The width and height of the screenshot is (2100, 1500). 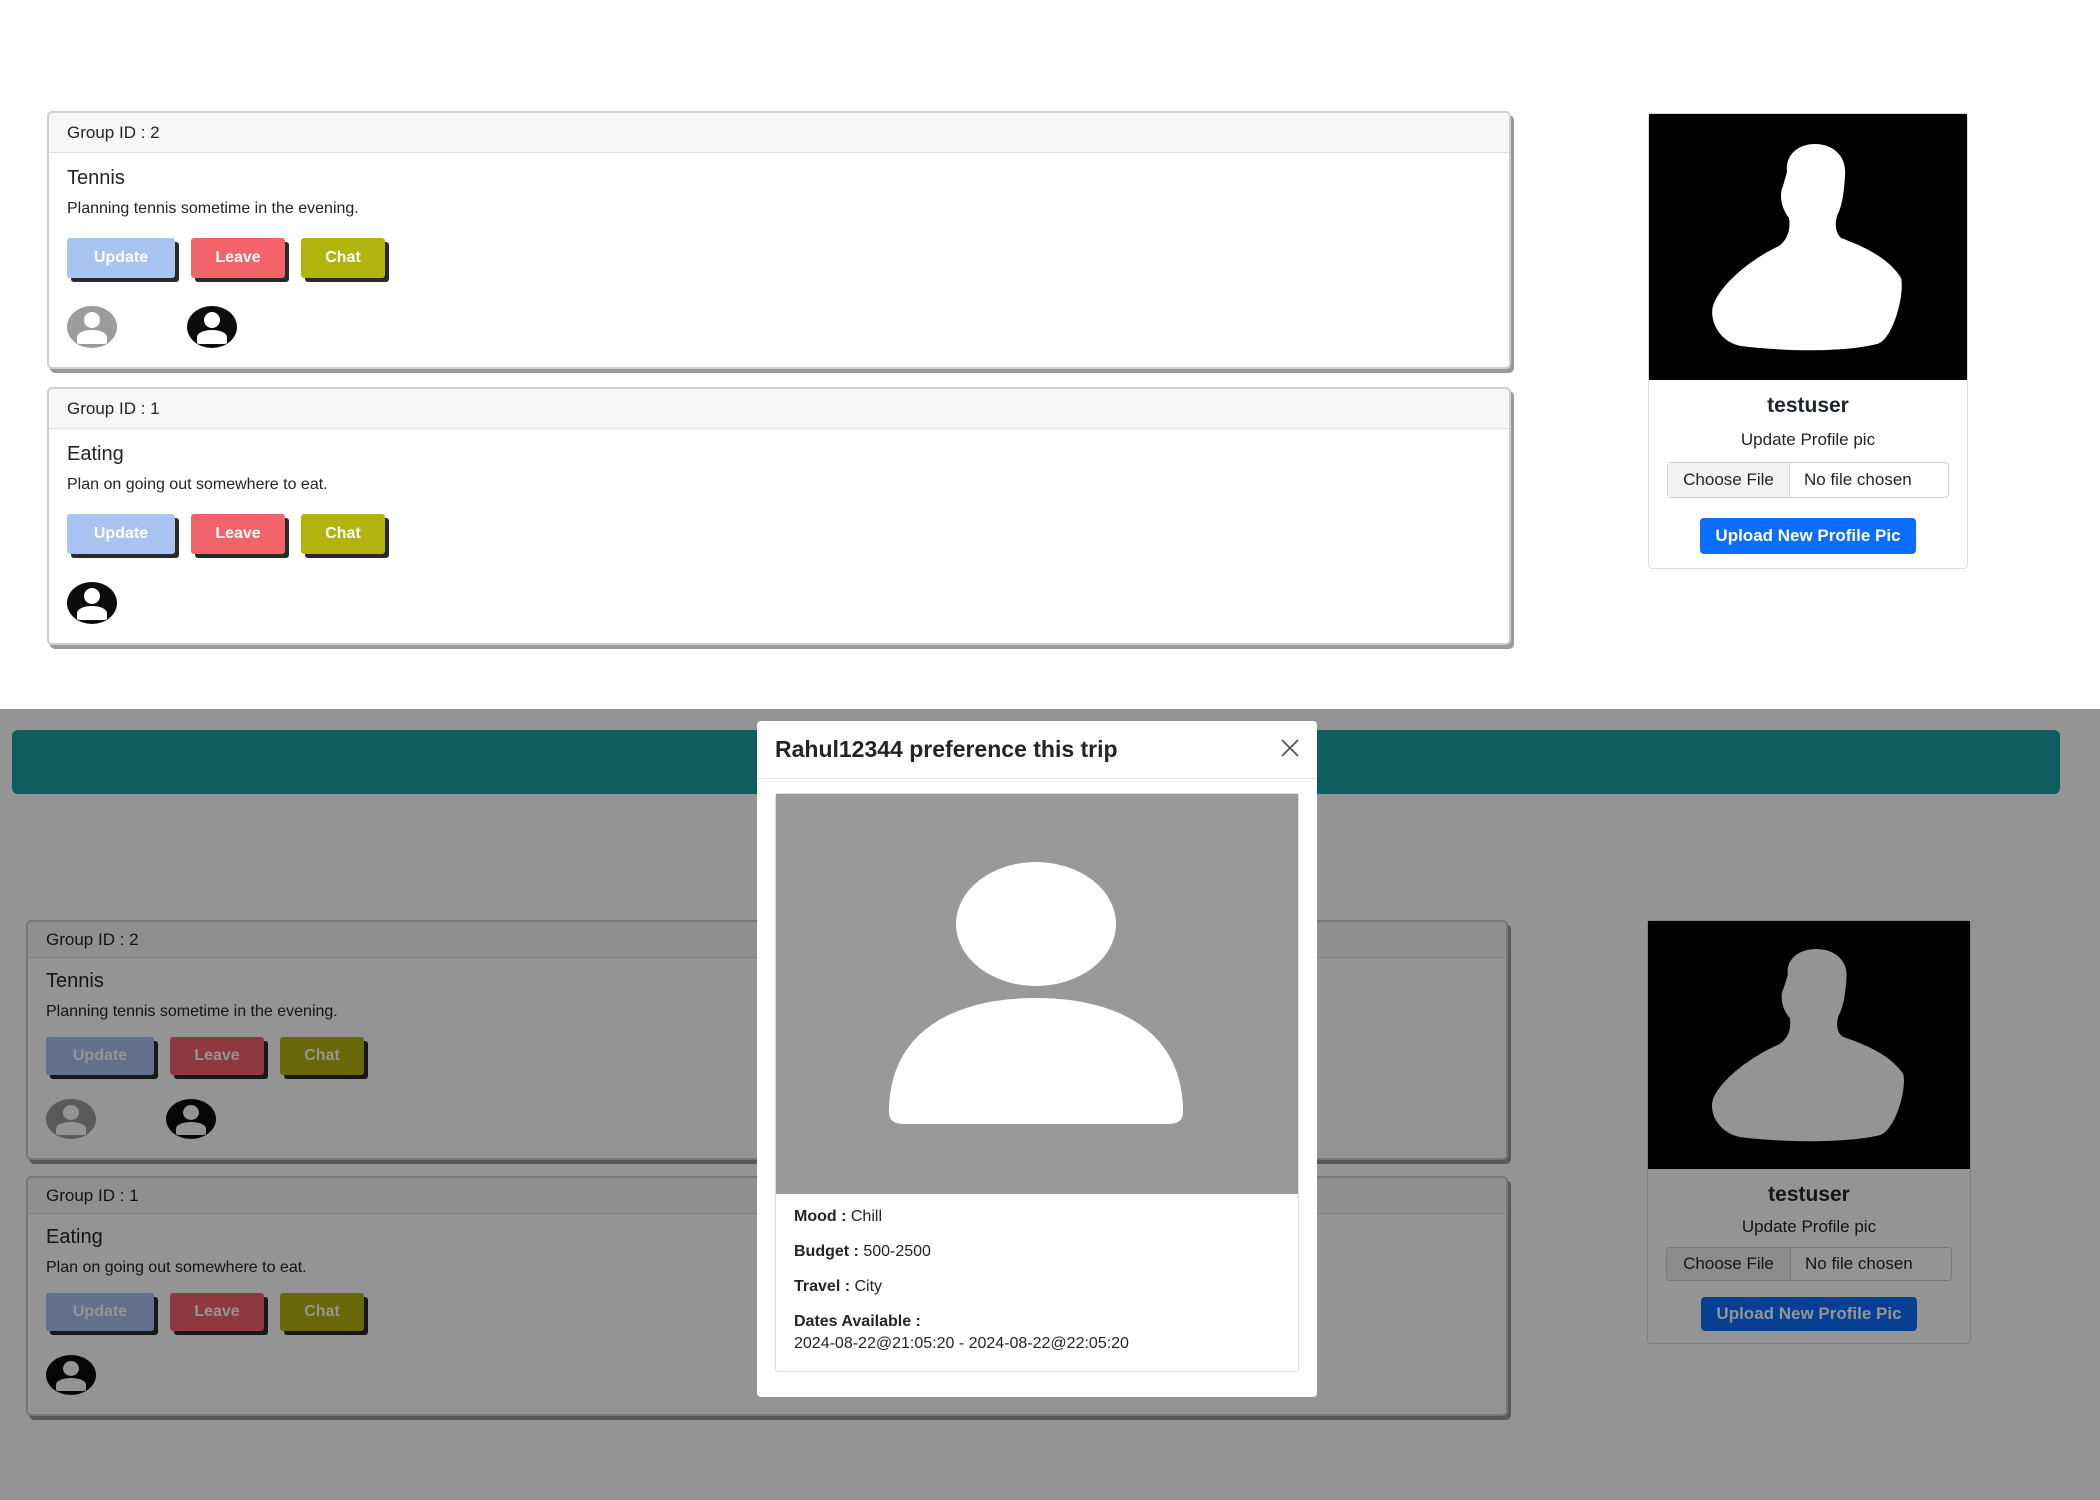 I want to click on budget-label: Budget :, so click(x=826, y=1251).